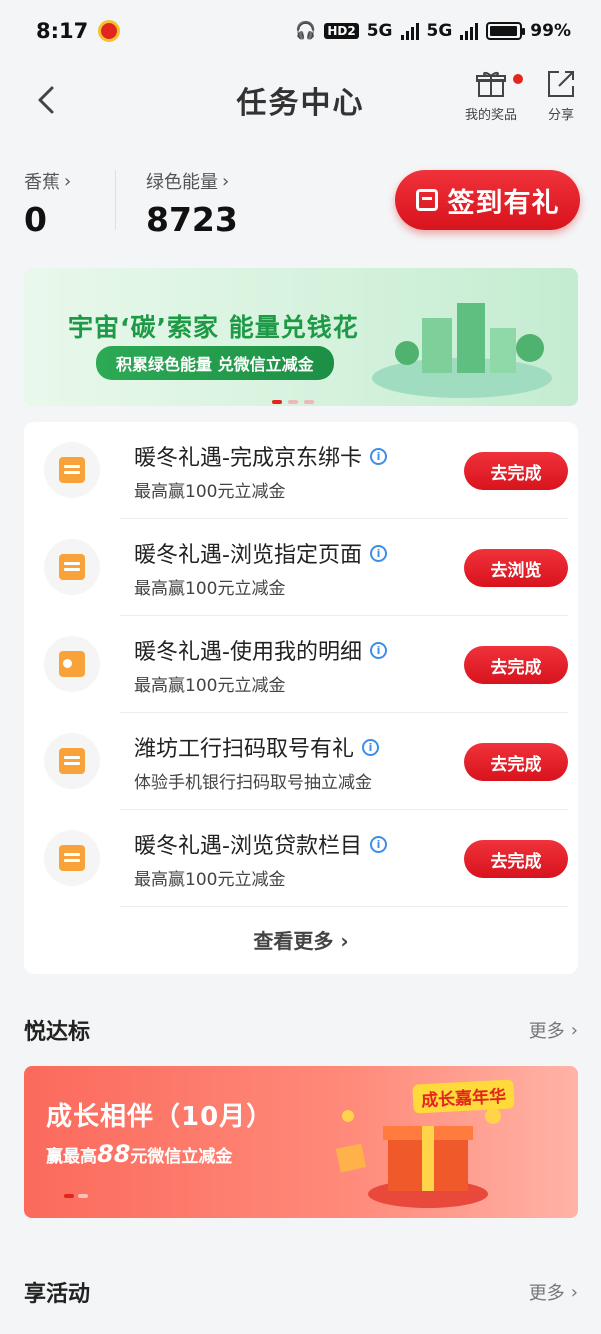 This screenshot has width=601, height=1334. I want to click on bananas-stat: 香蕉 › 0, so click(48, 204).